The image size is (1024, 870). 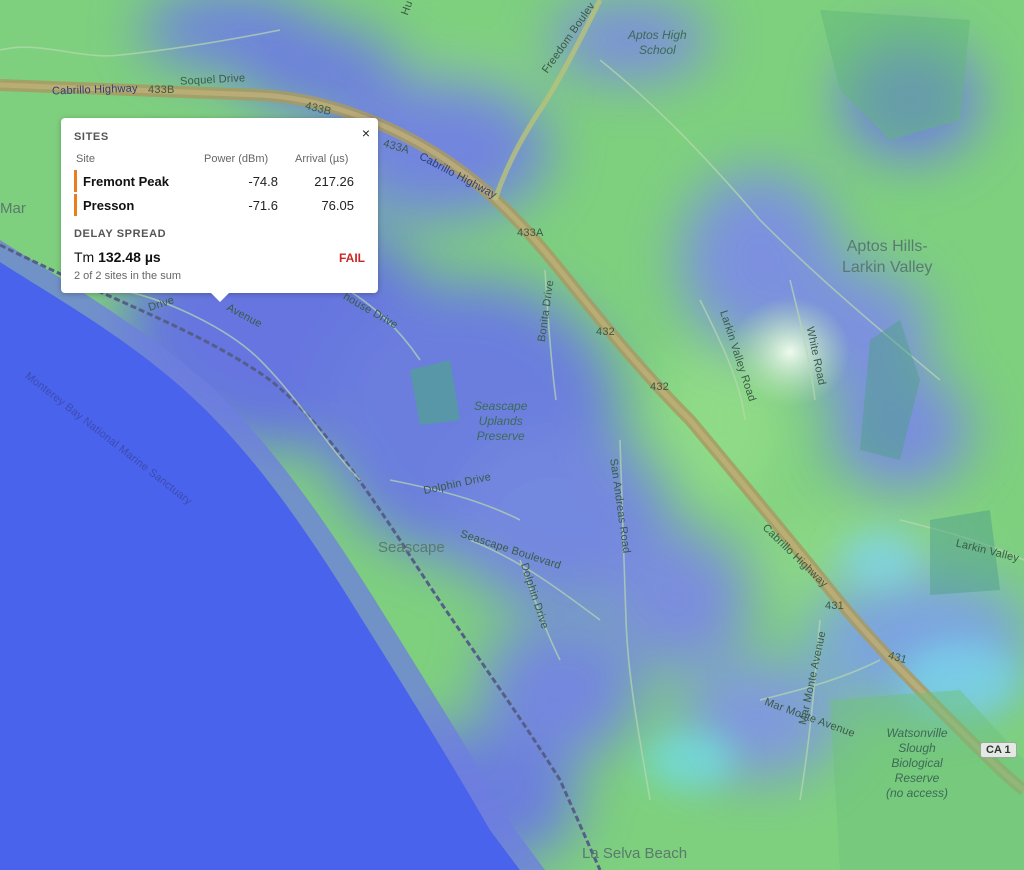 What do you see at coordinates (120, 234) in the screenshot?
I see `delay-spread-heading: DELAY SPREAD` at bounding box center [120, 234].